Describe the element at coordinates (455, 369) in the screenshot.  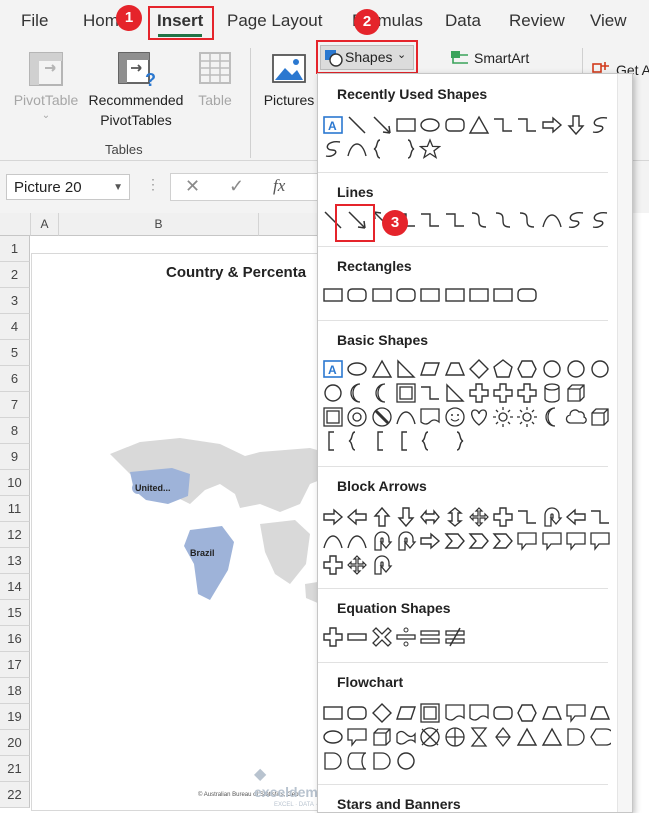
I see `basic-shape-trap-icon` at that location.